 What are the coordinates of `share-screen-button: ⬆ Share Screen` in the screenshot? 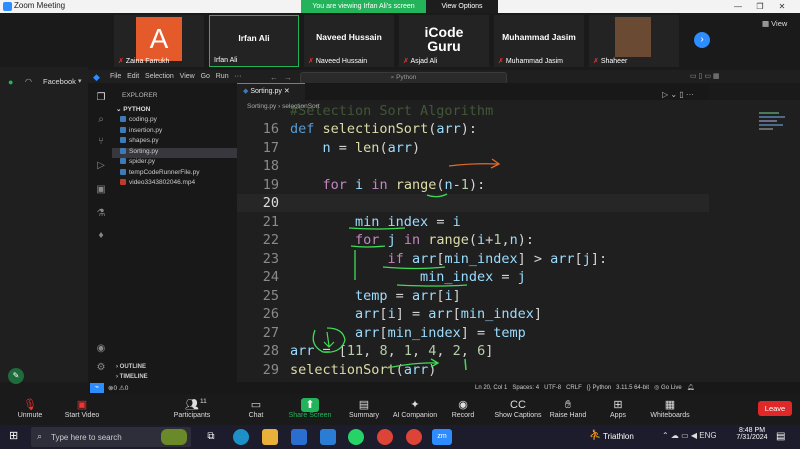 It's located at (310, 411).